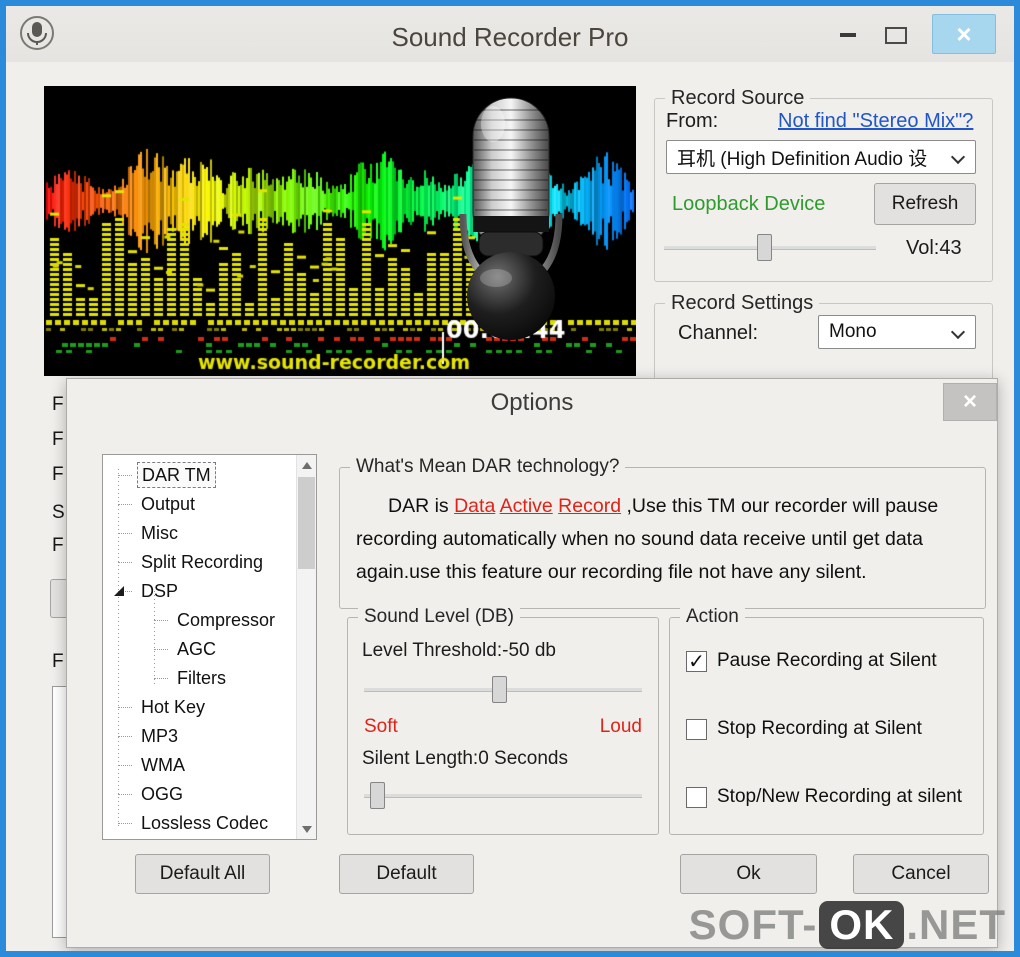 The width and height of the screenshot is (1020, 957). What do you see at coordinates (199, 765) in the screenshot?
I see `tree-item-wma: WMA` at bounding box center [199, 765].